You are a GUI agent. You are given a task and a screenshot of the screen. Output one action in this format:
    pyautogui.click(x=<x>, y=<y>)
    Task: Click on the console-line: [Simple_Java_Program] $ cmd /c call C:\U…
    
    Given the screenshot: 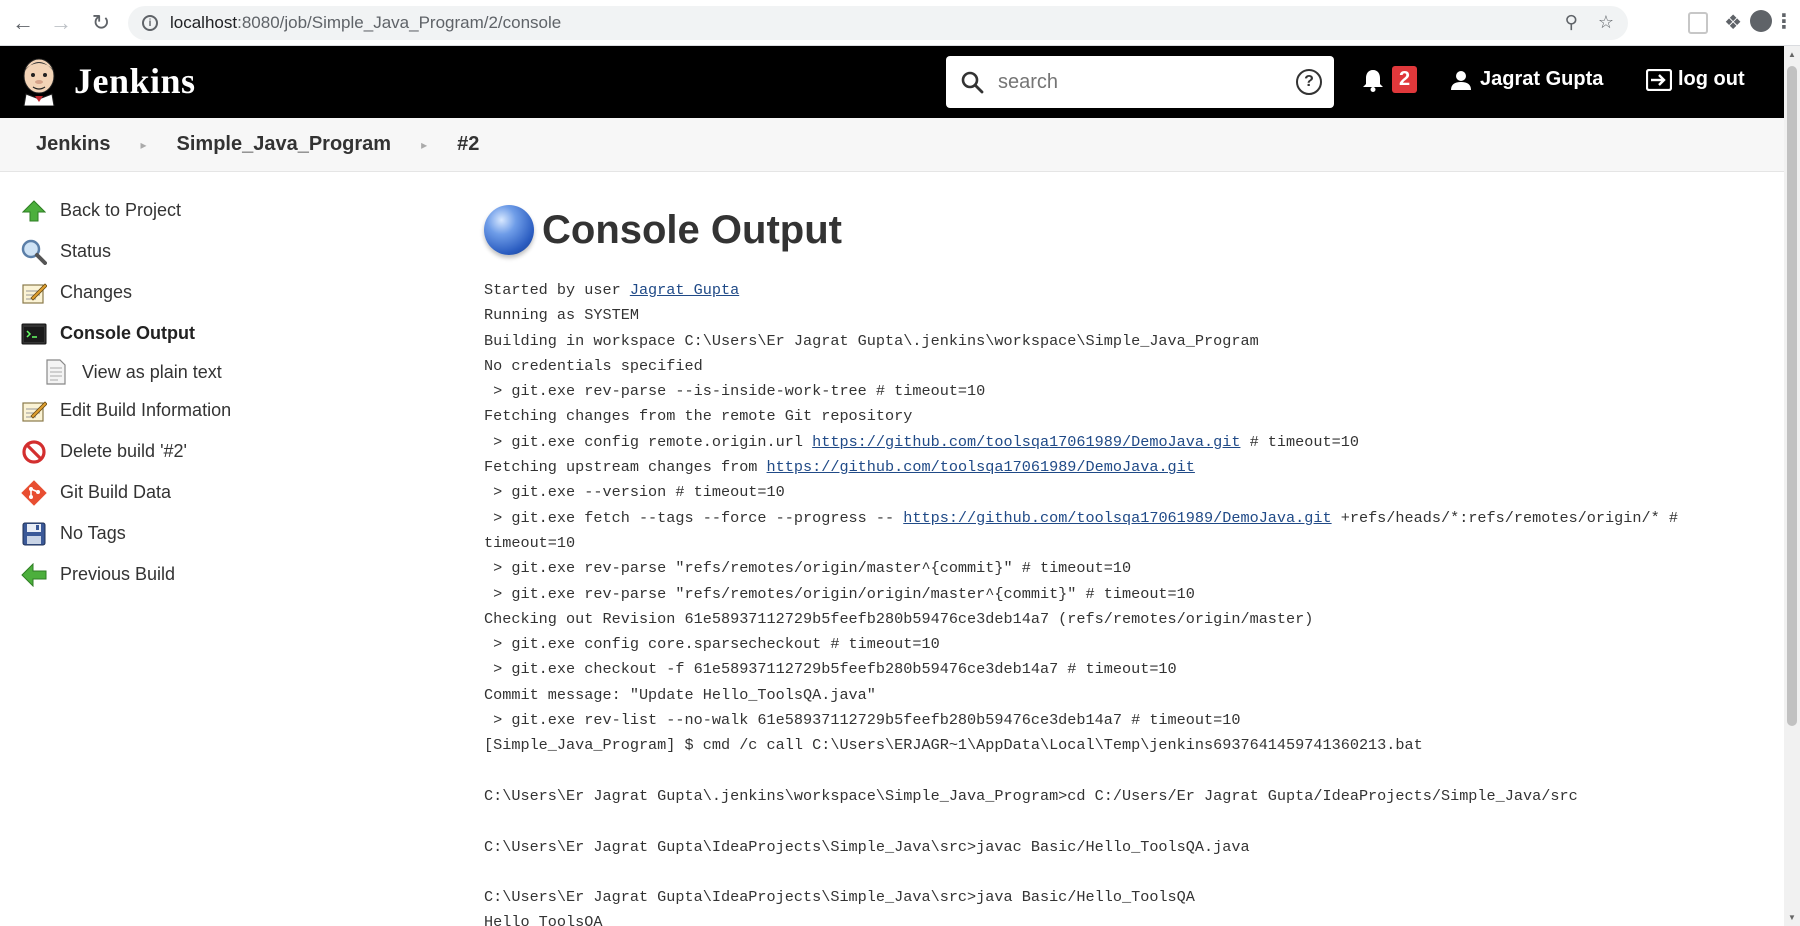 What is the action you would take?
    pyautogui.click(x=953, y=745)
    